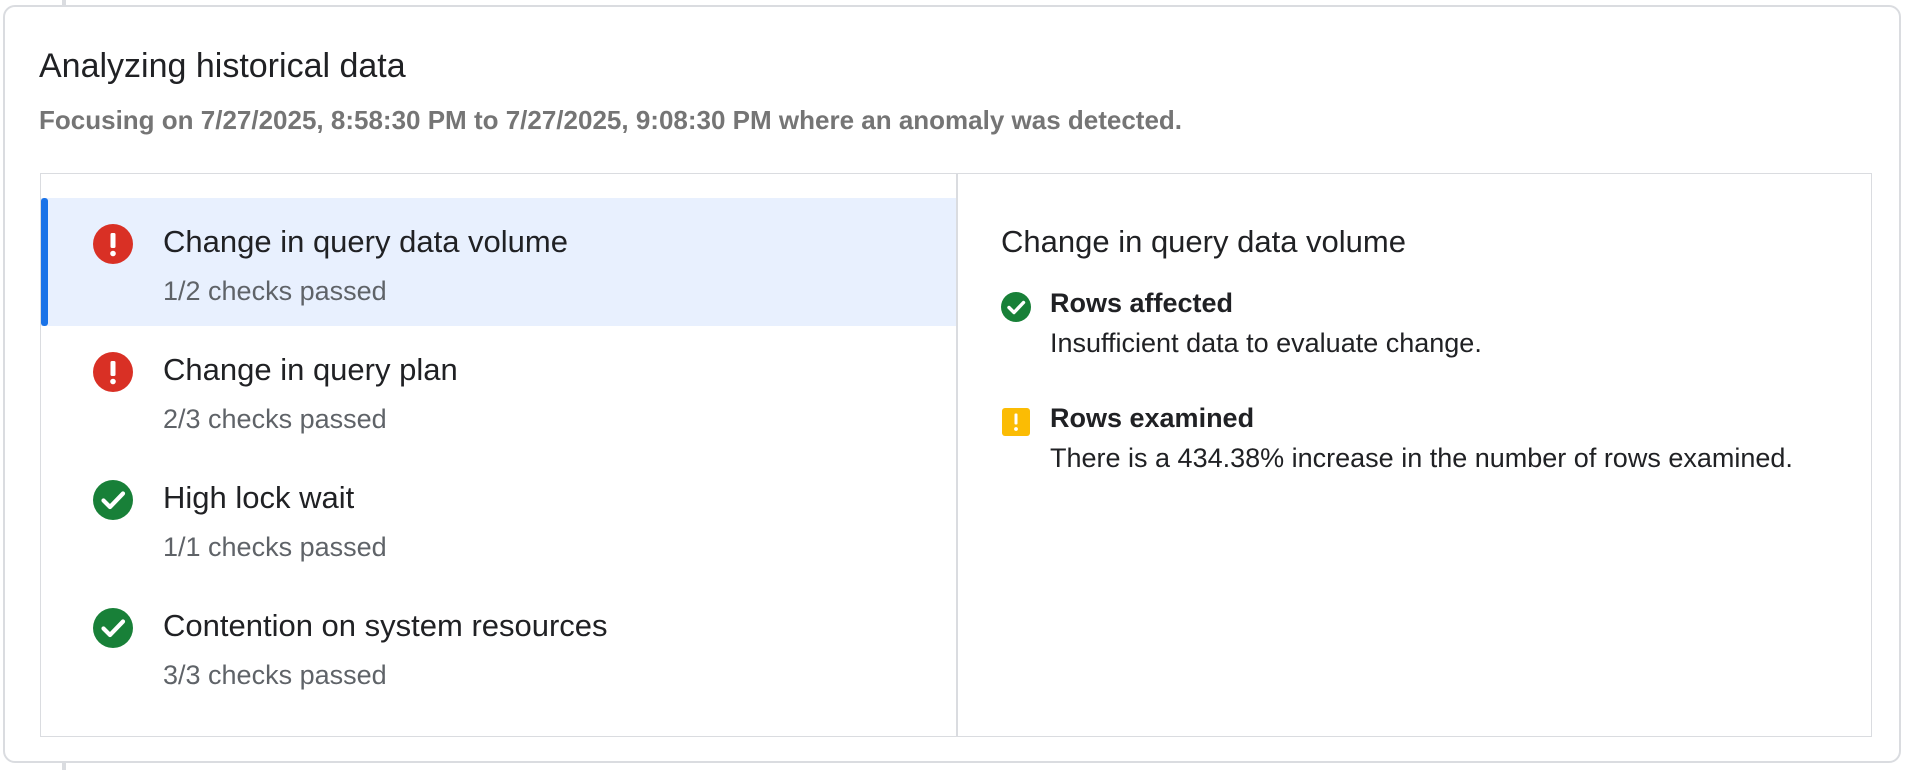  Describe the element at coordinates (275, 291) in the screenshot. I see `category-checks-summary: 1/2 checks passed` at that location.